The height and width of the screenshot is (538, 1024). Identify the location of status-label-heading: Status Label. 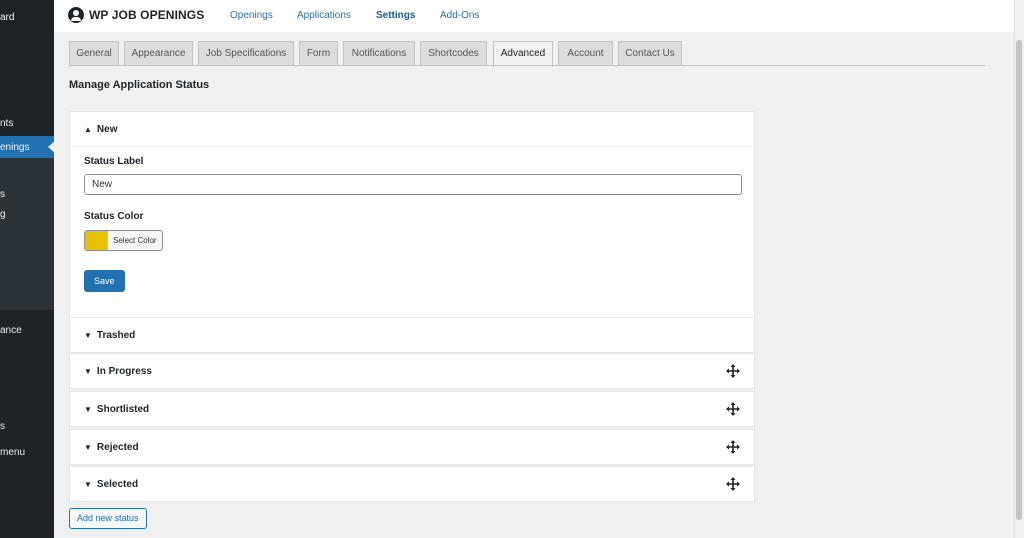
(114, 161).